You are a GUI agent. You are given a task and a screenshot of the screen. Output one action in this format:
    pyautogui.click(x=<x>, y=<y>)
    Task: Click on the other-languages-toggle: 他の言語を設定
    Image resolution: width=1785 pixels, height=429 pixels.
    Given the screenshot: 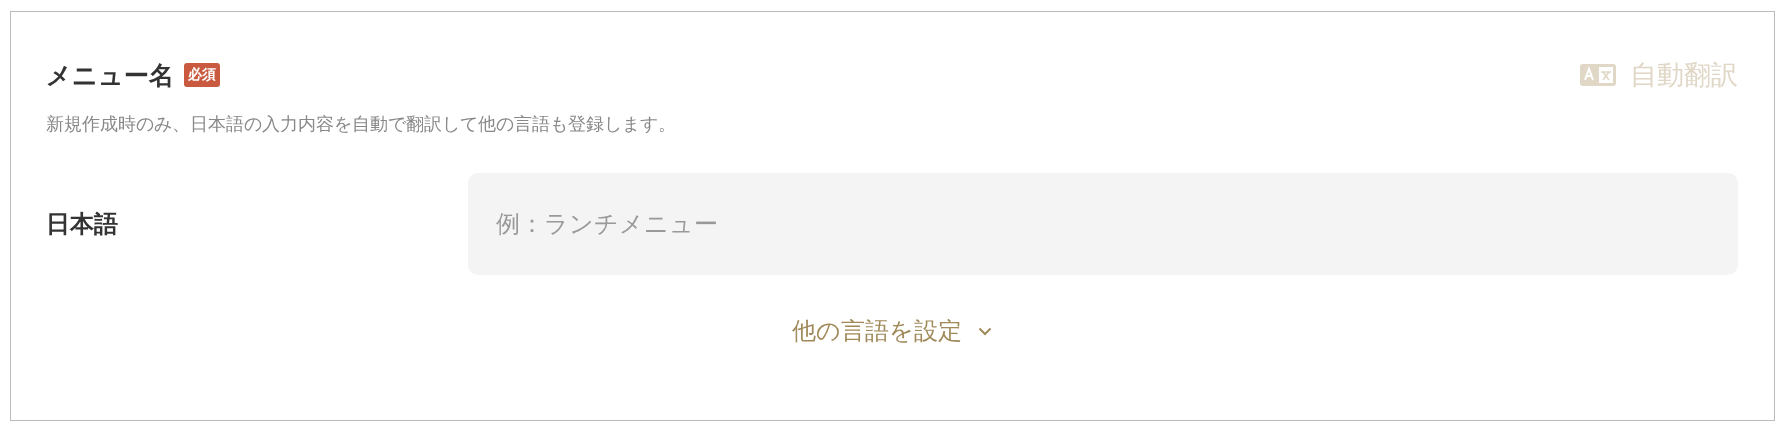 What is the action you would take?
    pyautogui.click(x=892, y=331)
    